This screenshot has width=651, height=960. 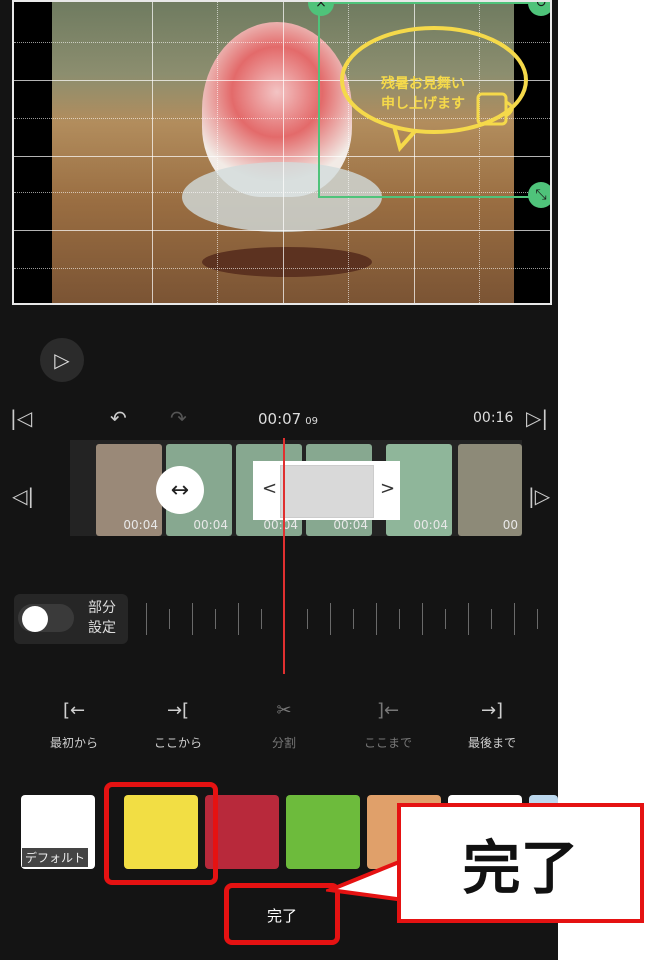 What do you see at coordinates (55, 857) in the screenshot?
I see `default-swatch-label: デフォルト` at bounding box center [55, 857].